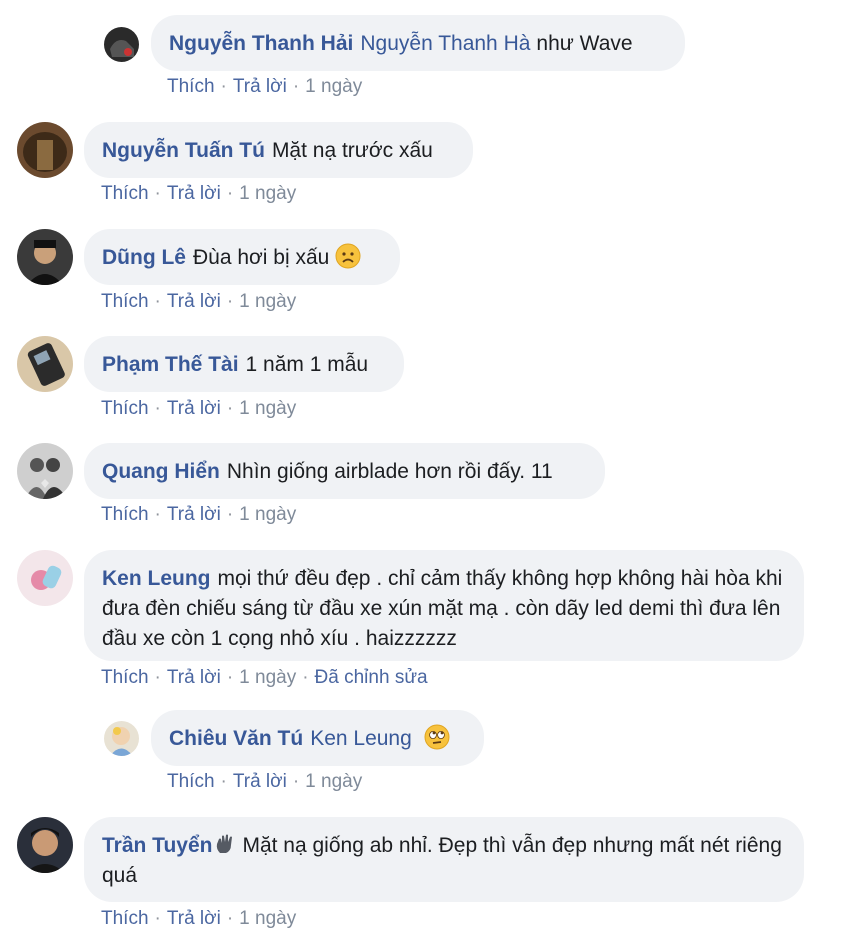 The image size is (859, 935). Describe the element at coordinates (236, 738) in the screenshot. I see `comment-author: Chiêu Văn Tú` at that location.